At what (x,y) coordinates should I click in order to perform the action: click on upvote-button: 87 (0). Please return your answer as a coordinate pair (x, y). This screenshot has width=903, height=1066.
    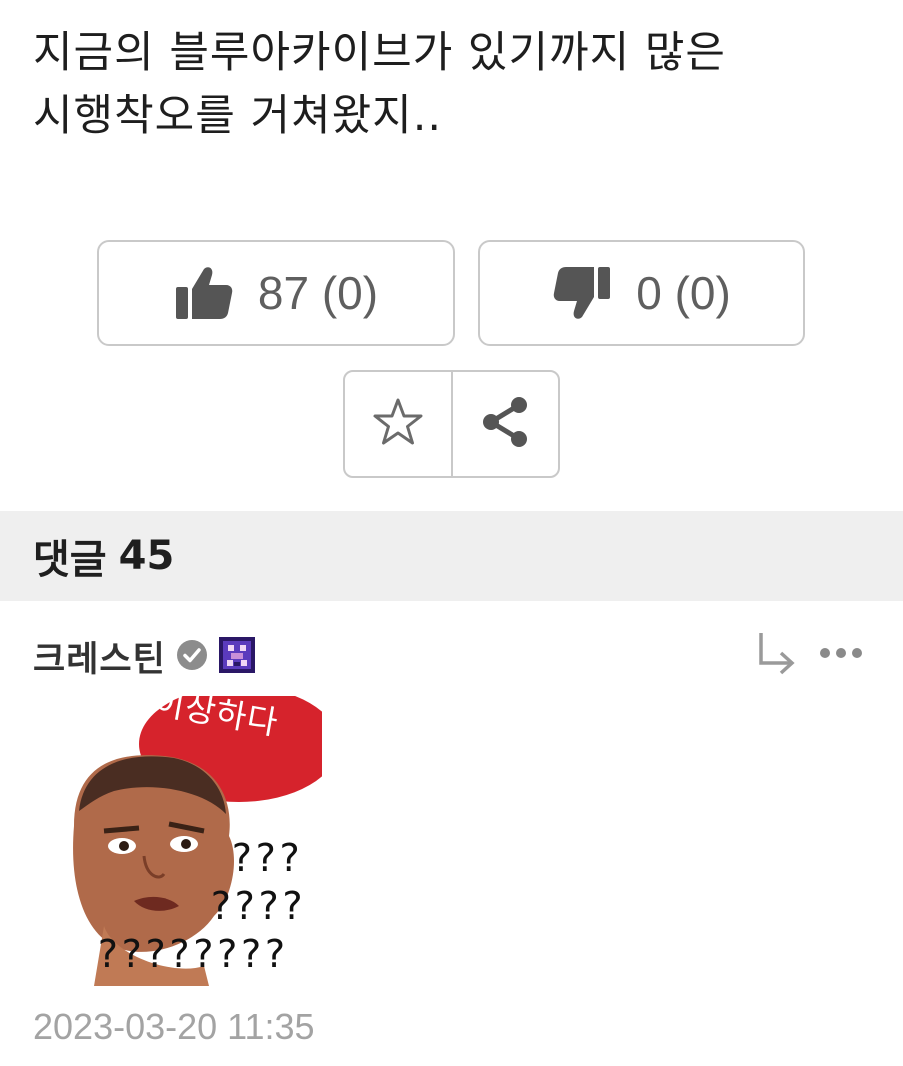
    Looking at the image, I should click on (276, 293).